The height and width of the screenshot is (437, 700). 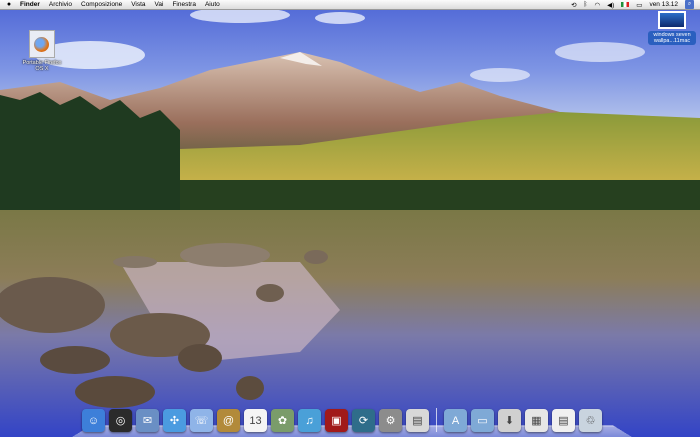 What do you see at coordinates (212, 4) in the screenshot?
I see `menu-aiuto: Aiuto` at bounding box center [212, 4].